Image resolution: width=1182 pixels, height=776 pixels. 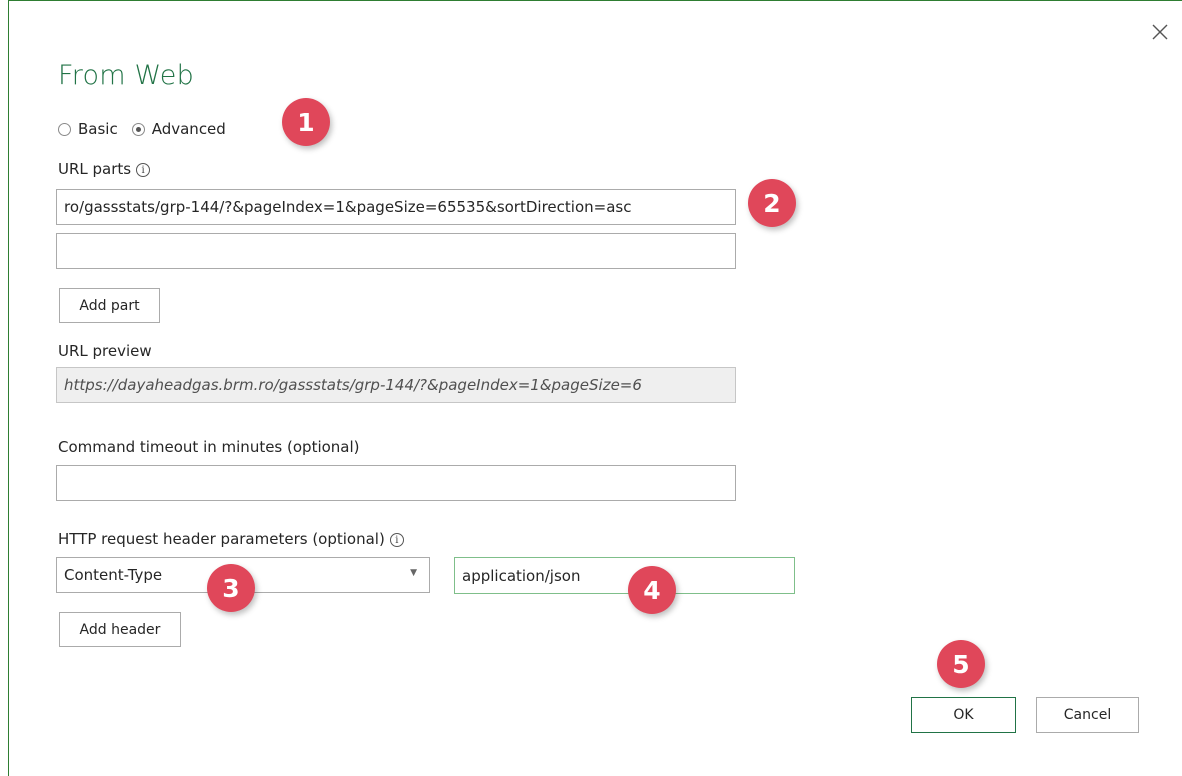 I want to click on header-value-input: application/json, so click(x=624, y=575).